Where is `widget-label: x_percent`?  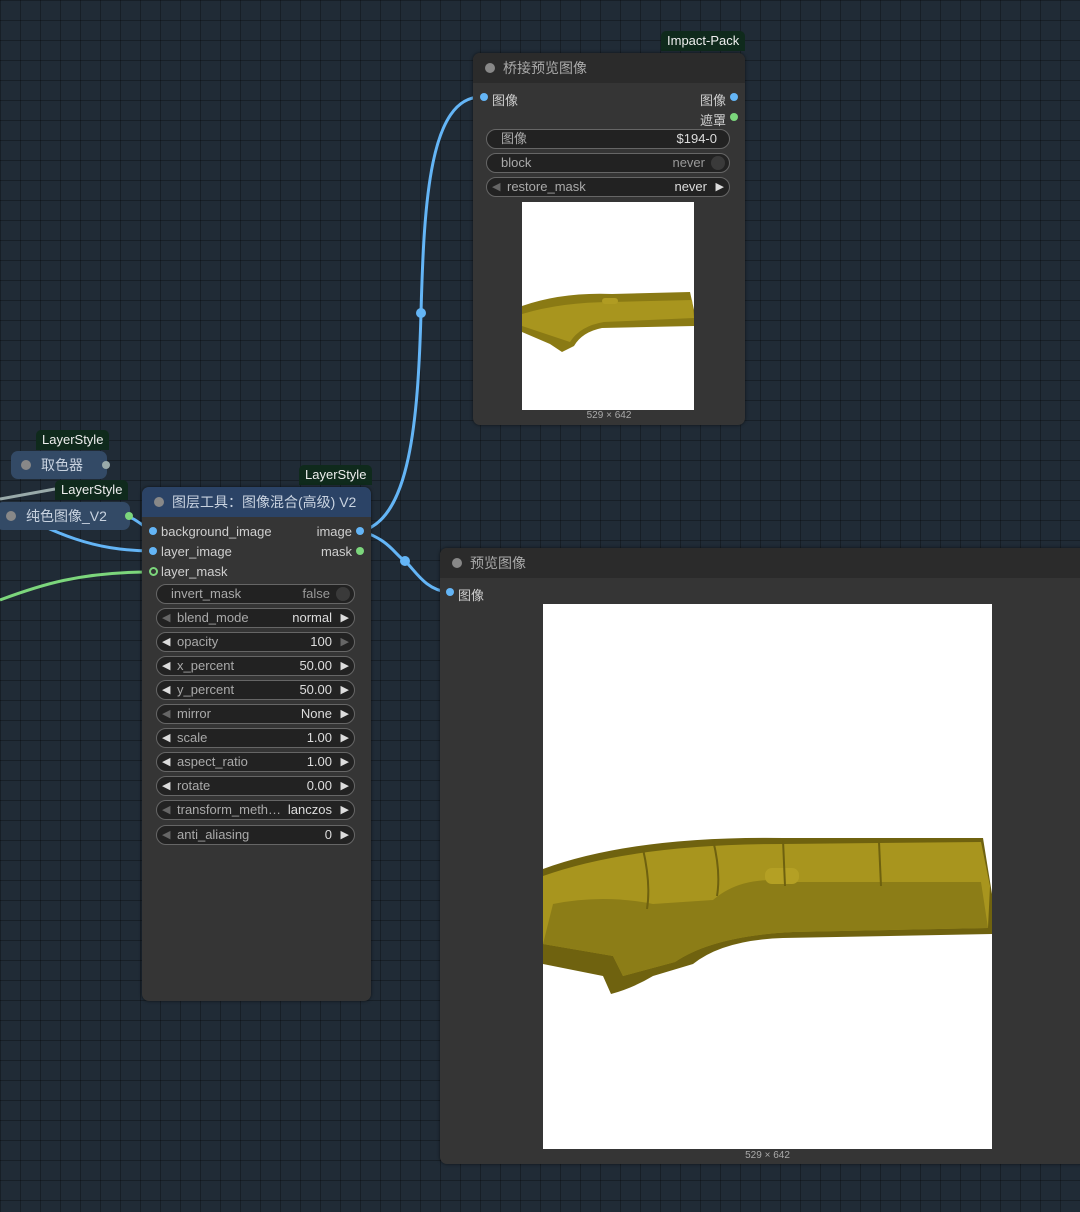 widget-label: x_percent is located at coordinates (206, 665).